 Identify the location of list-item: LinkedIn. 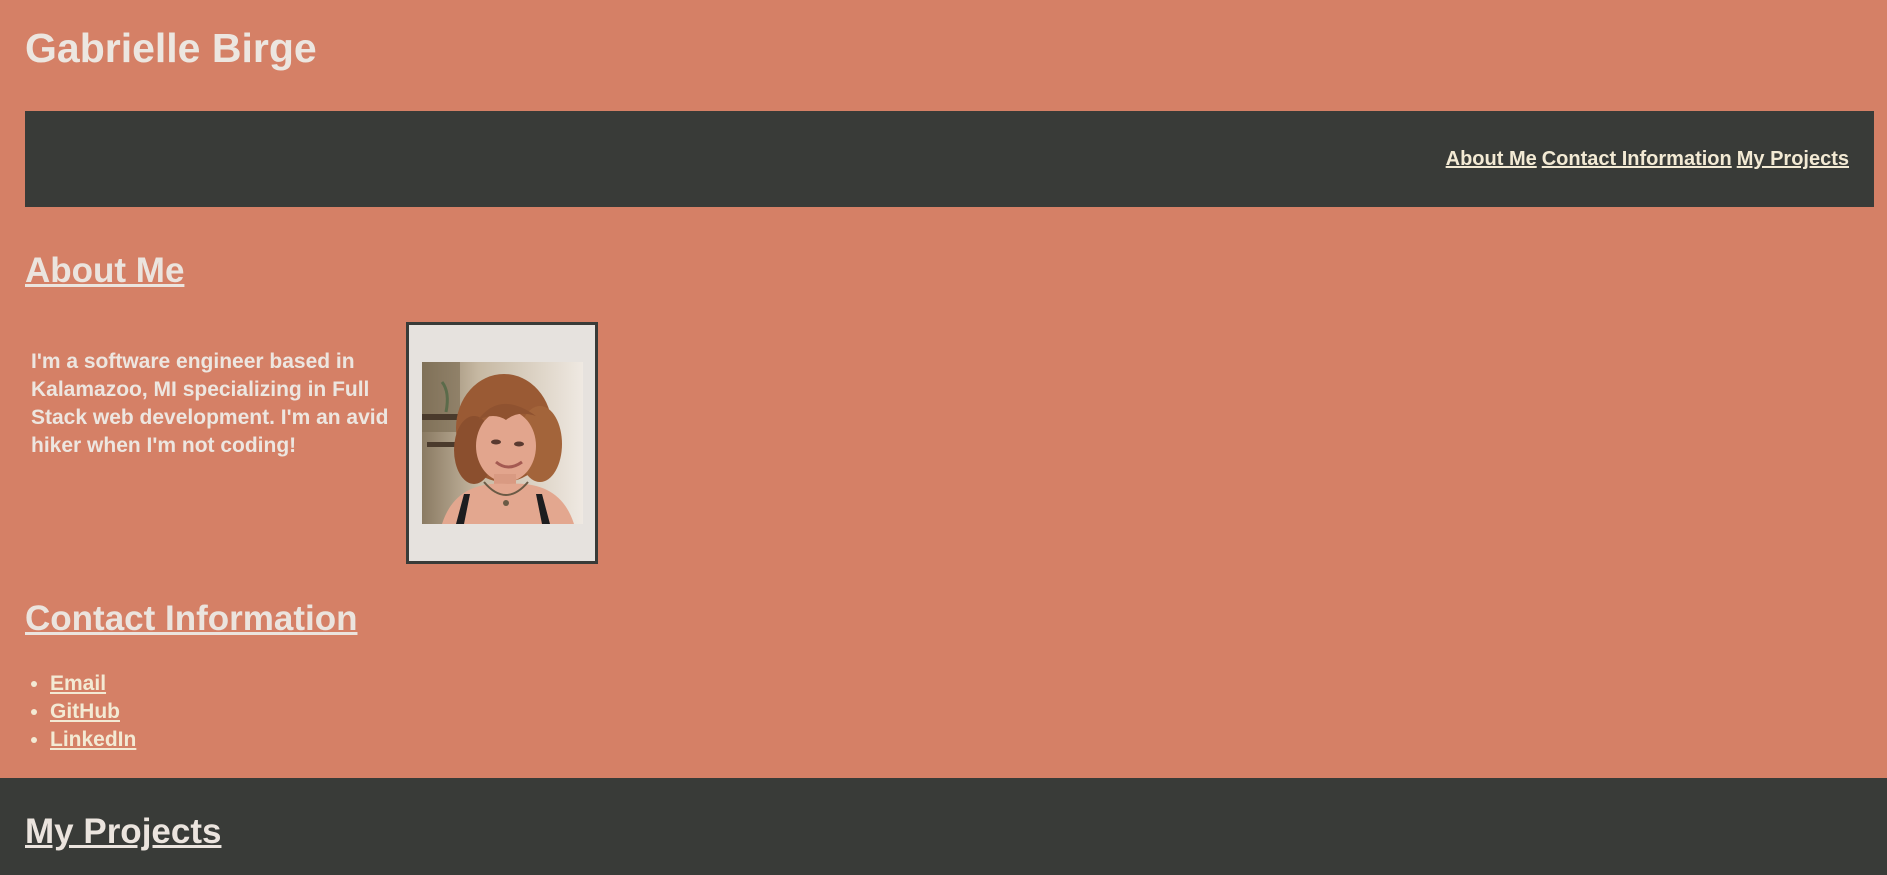
(93, 740).